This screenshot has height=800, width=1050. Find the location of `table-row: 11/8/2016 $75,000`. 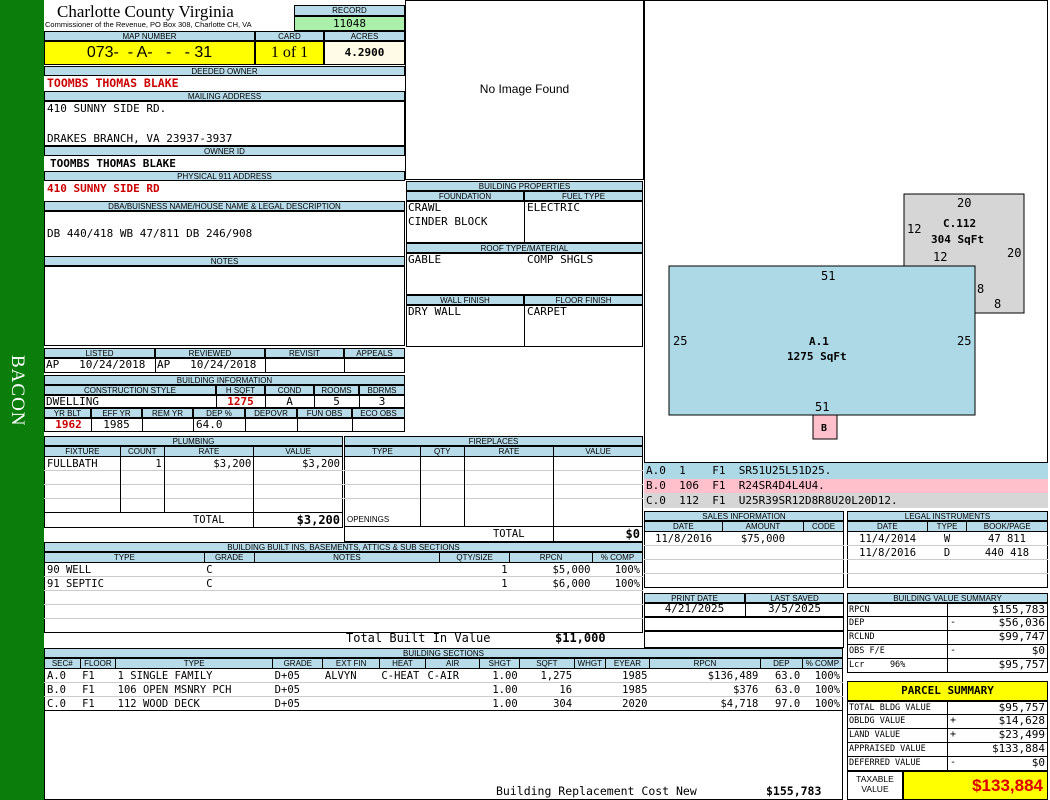

table-row: 11/8/2016 $75,000 is located at coordinates (744, 539).